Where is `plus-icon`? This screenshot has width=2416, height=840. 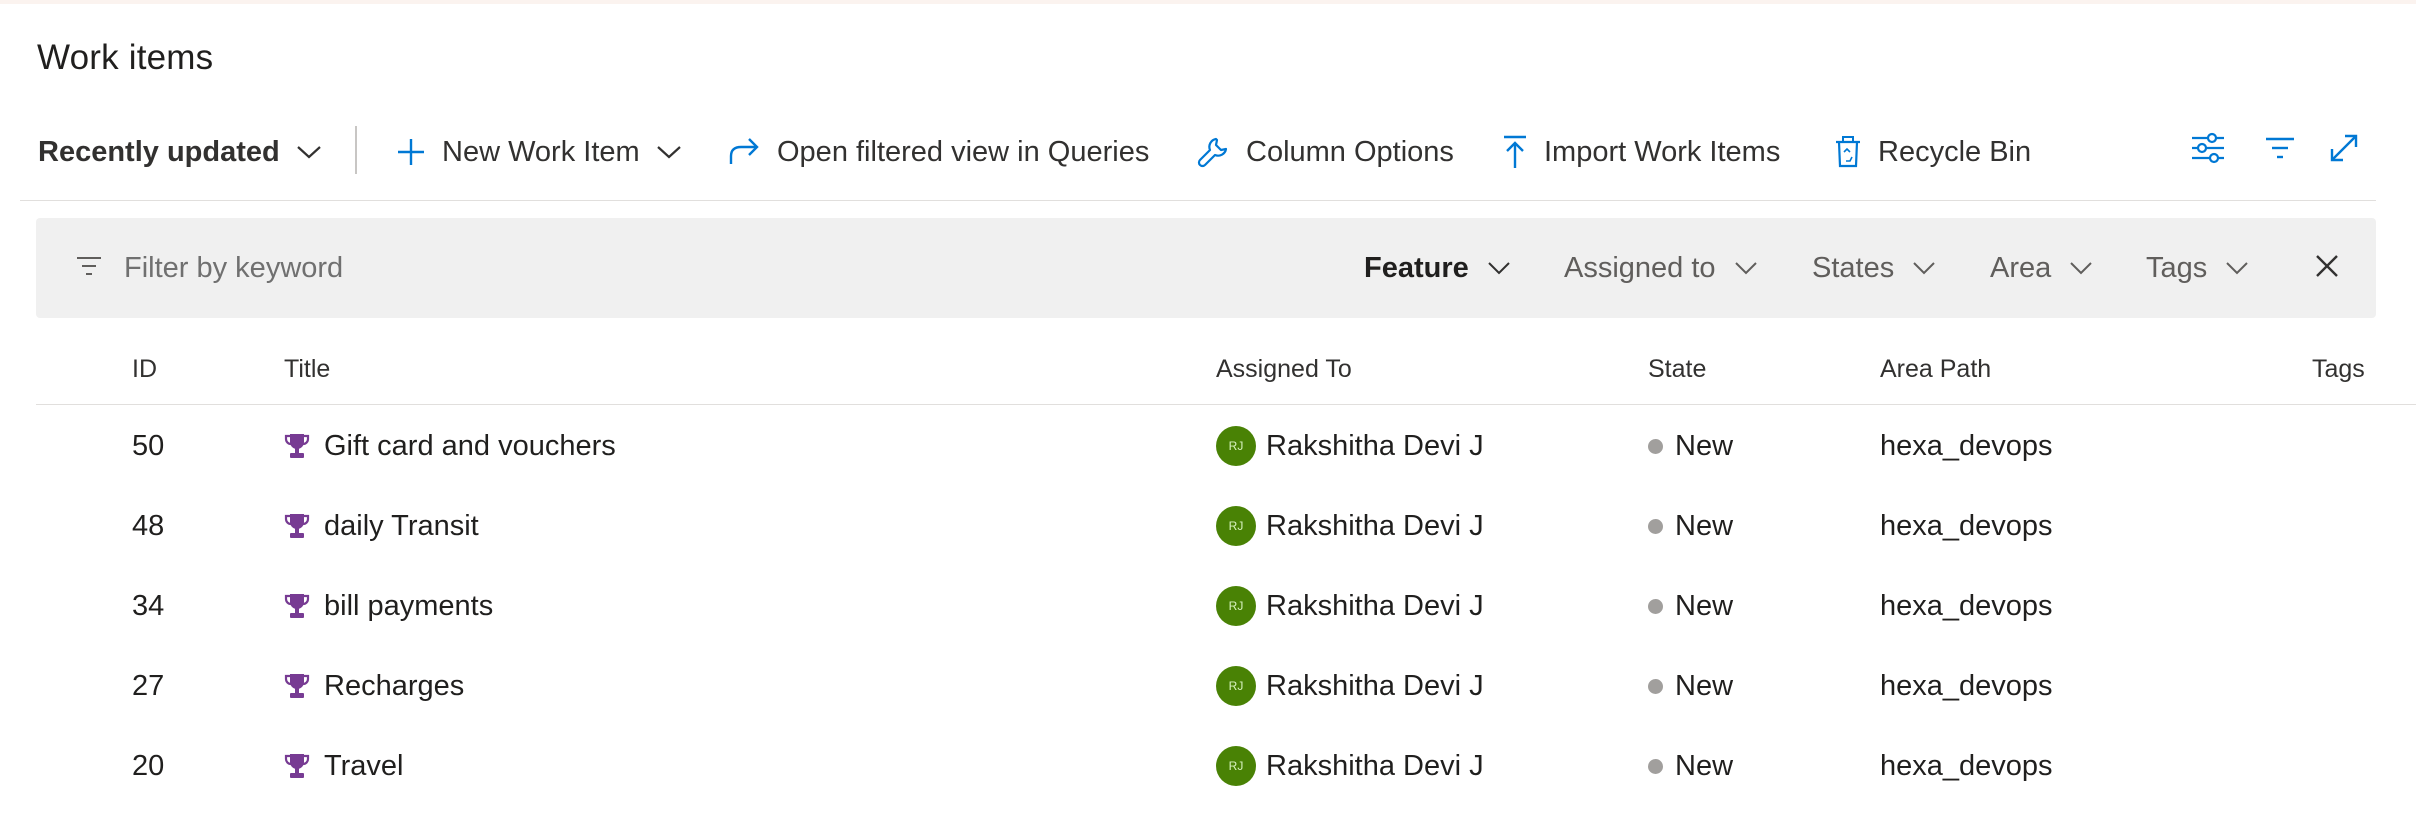 plus-icon is located at coordinates (411, 152).